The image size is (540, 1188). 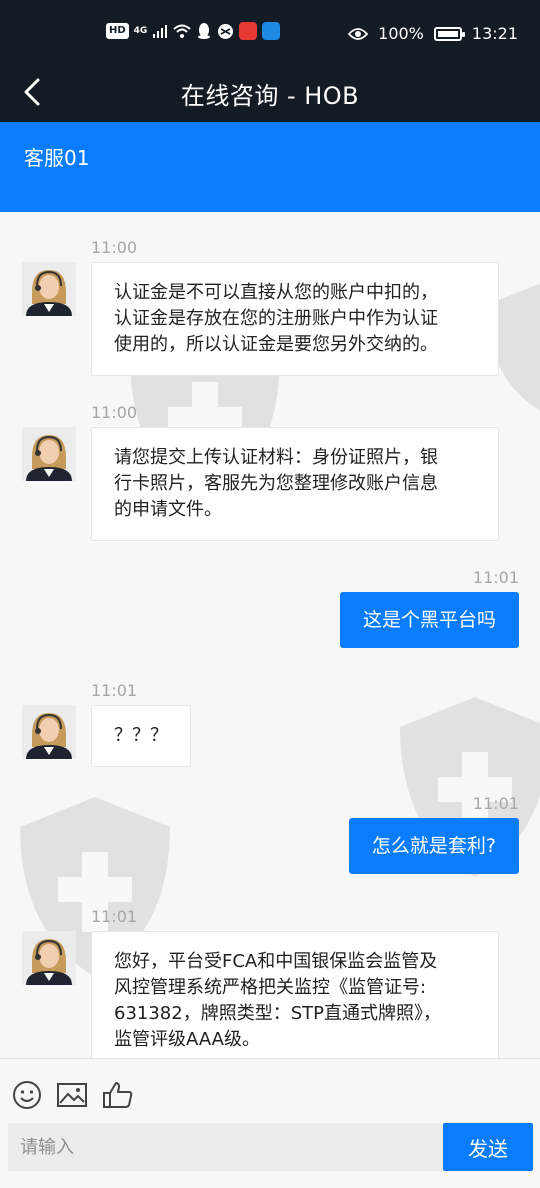 What do you see at coordinates (160, 31) in the screenshot?
I see `signal-icon` at bounding box center [160, 31].